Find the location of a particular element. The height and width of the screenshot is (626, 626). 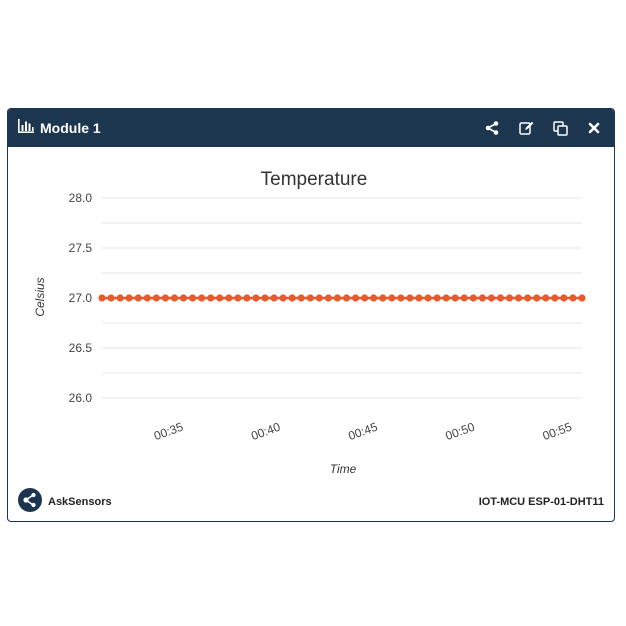

y-tick-label: 26.0 is located at coordinates (81, 398).